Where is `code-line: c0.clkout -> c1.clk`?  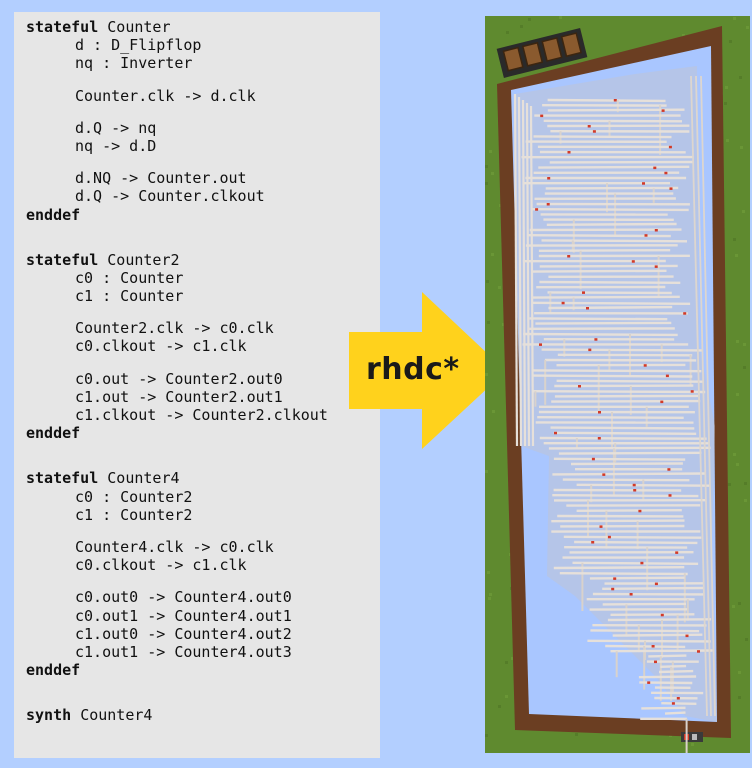 code-line: c0.clkout -> c1.clk is located at coordinates (177, 346).